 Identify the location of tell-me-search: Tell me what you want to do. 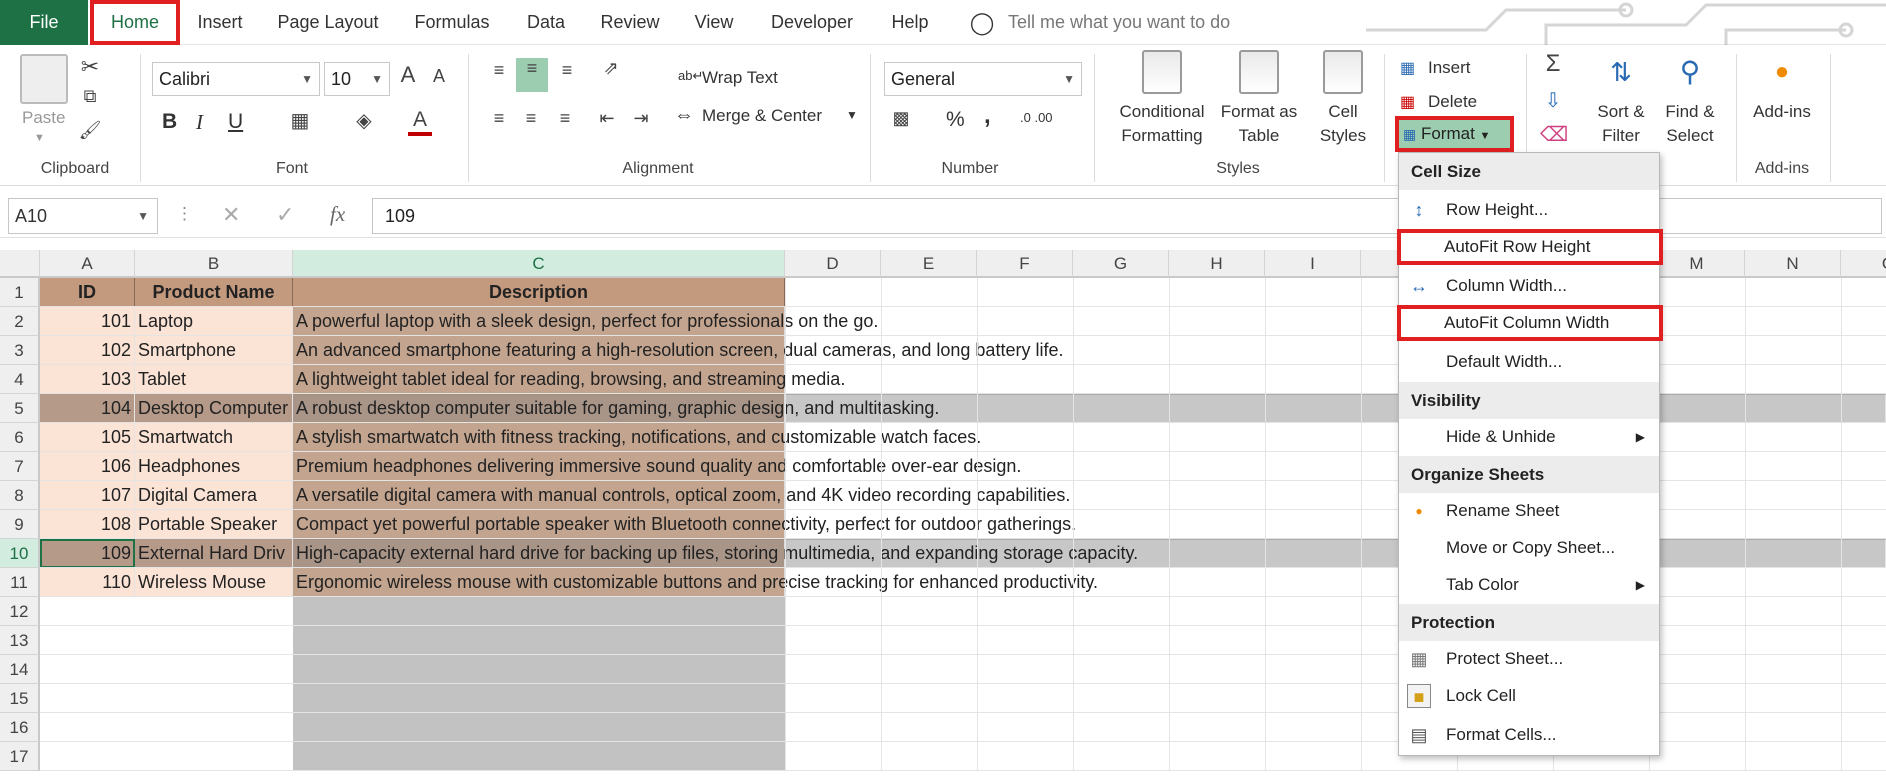
(1158, 22).